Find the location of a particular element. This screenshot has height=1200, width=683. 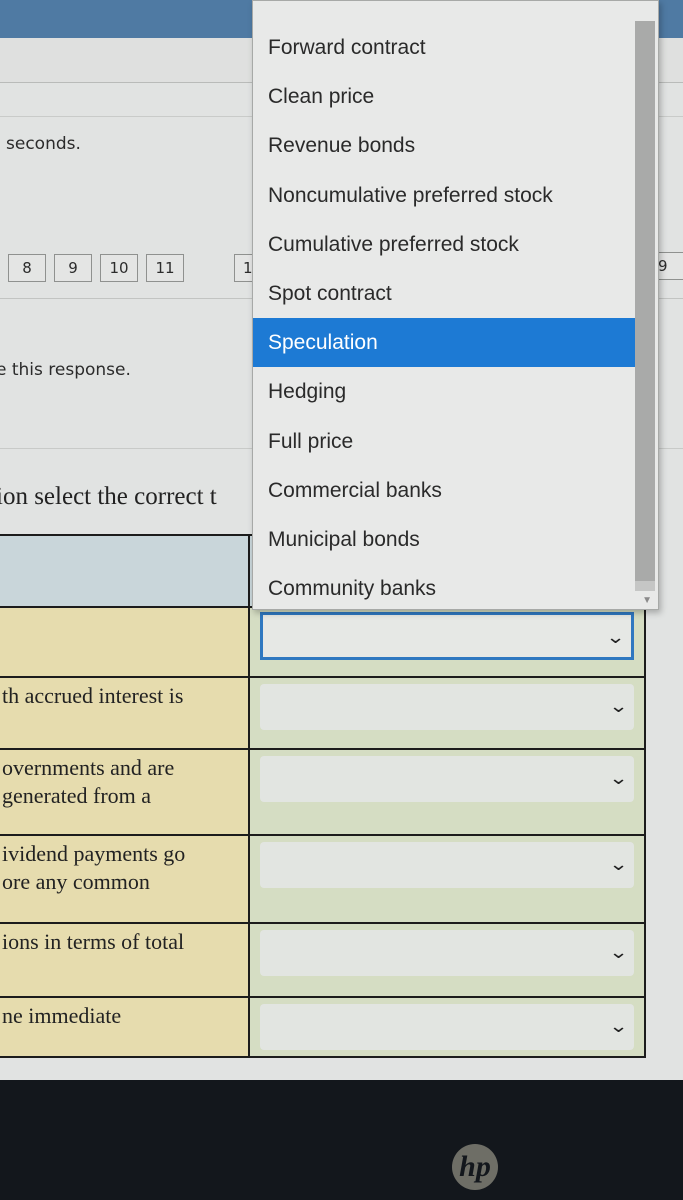

table-row: ions in terms of total ⌄ is located at coordinates (323, 960).